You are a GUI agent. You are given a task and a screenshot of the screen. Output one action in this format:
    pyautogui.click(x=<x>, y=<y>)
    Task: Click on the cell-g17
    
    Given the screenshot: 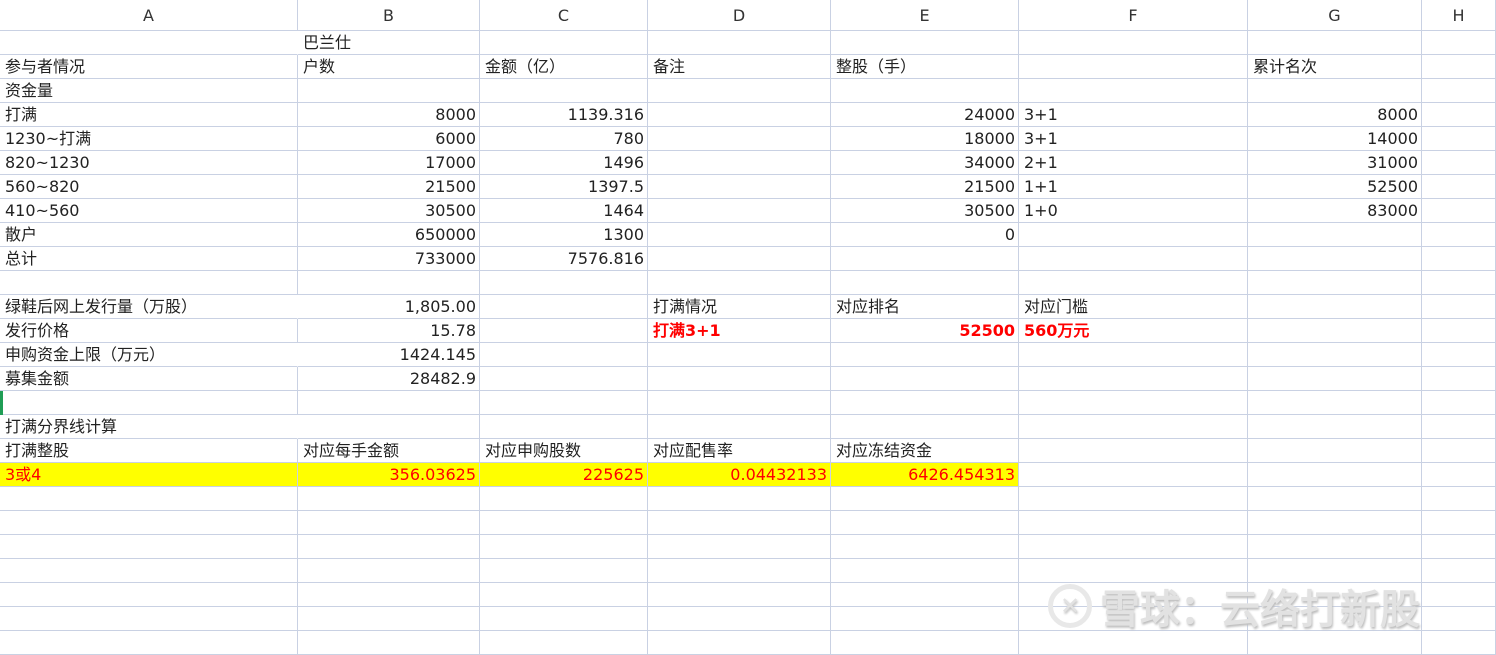 What is the action you would take?
    pyautogui.click(x=1335, y=427)
    